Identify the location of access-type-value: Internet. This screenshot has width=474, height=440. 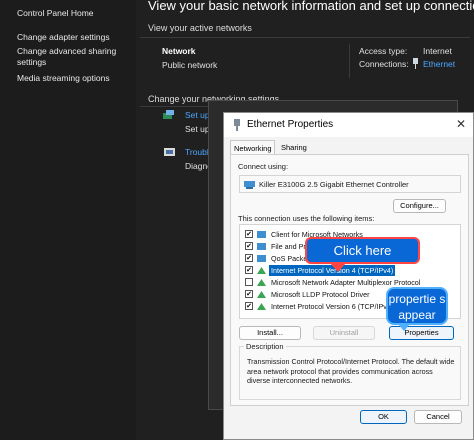
(437, 51).